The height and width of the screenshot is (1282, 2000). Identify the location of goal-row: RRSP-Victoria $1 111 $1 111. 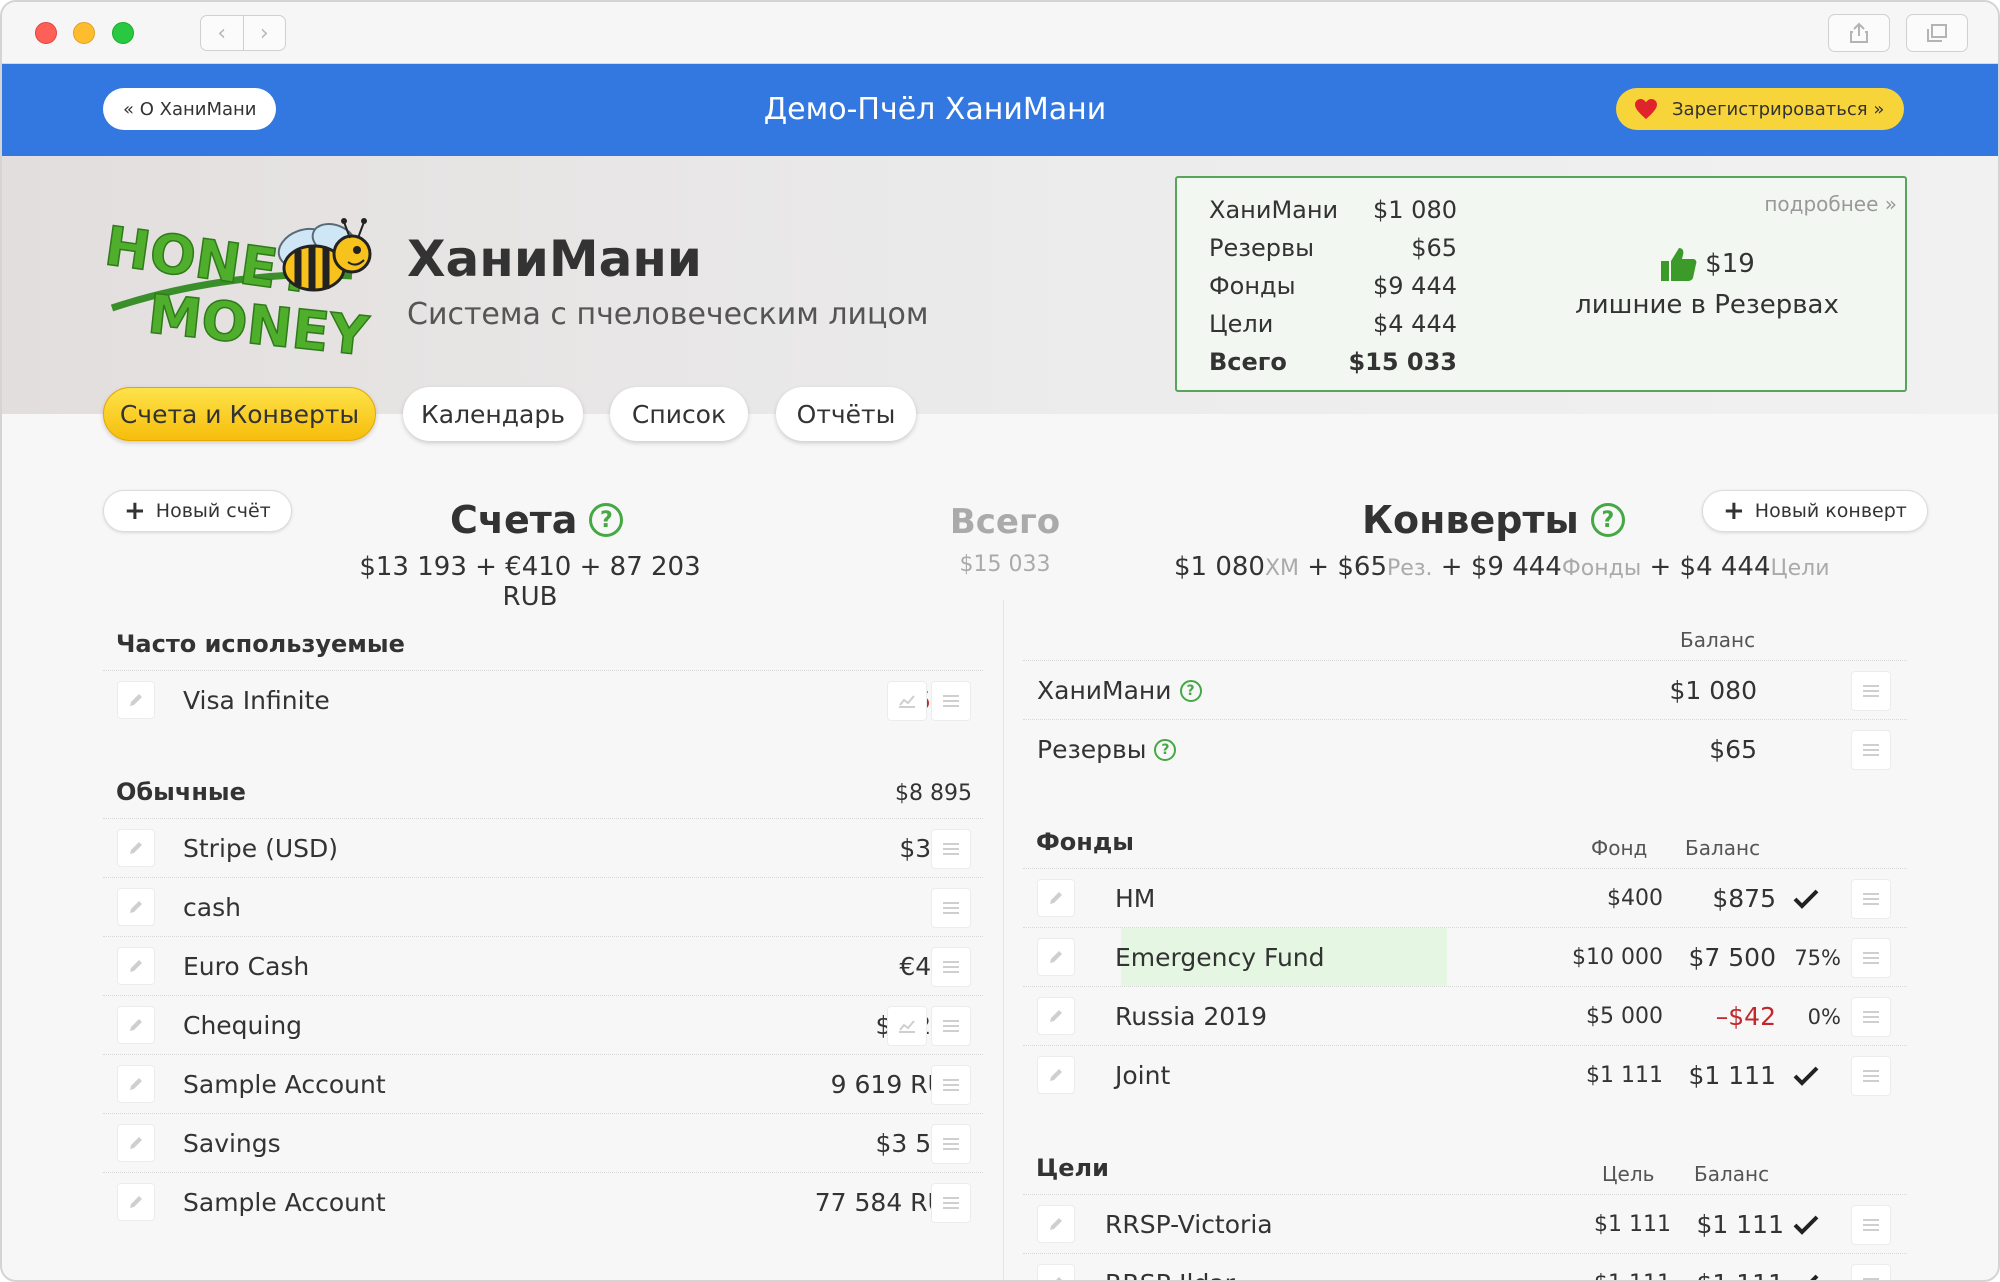
(1465, 1223).